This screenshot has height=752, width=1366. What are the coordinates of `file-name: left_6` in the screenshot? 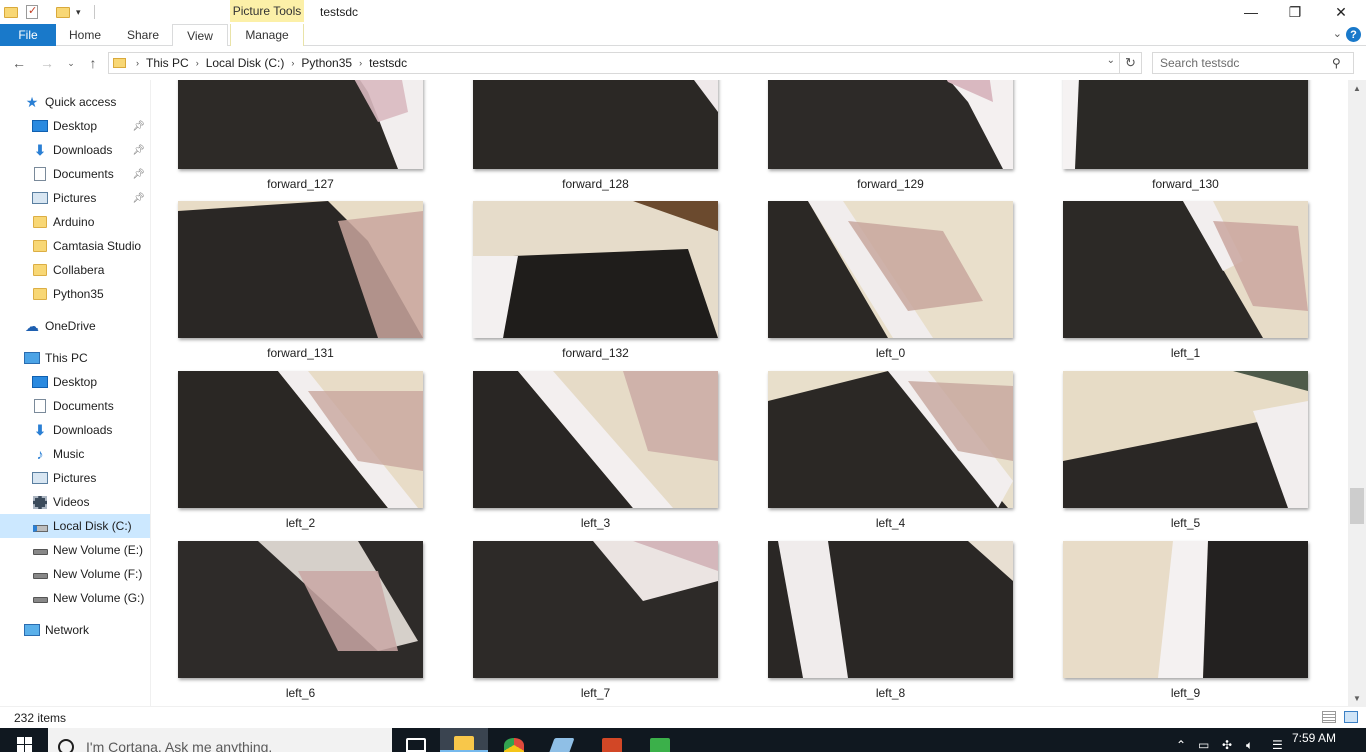 It's located at (300, 693).